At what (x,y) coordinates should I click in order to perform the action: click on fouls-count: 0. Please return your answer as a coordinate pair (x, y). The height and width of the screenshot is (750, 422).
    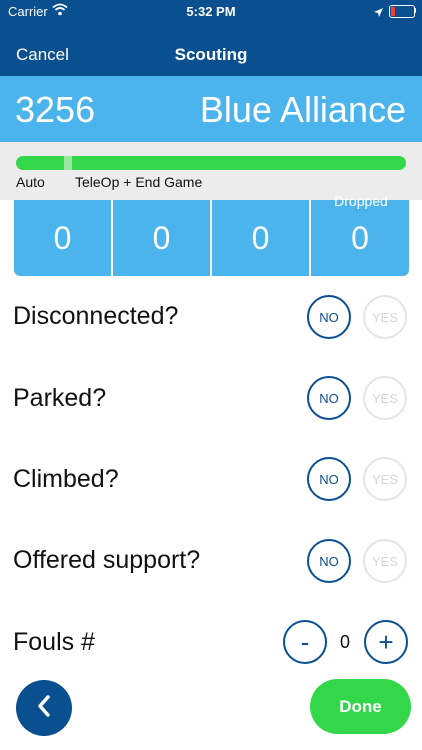
    Looking at the image, I should click on (344, 642).